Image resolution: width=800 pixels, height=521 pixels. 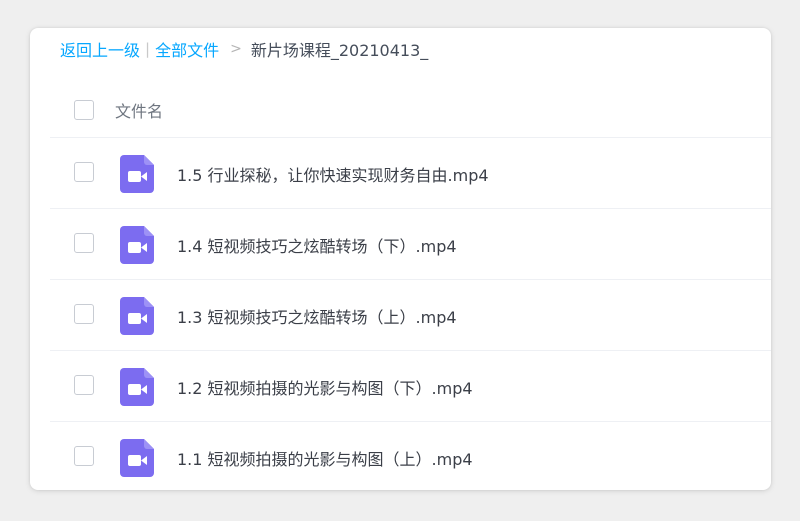 I want to click on table-row: 1.5 行业探秘，让你快速实现财务自由.mp4, so click(x=410, y=173).